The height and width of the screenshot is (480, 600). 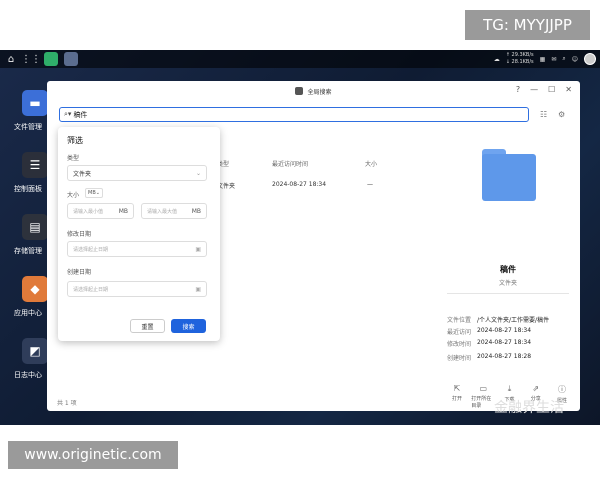 What do you see at coordinates (79, 272) in the screenshot?
I see `filter-created-label: 创建日期` at bounding box center [79, 272].